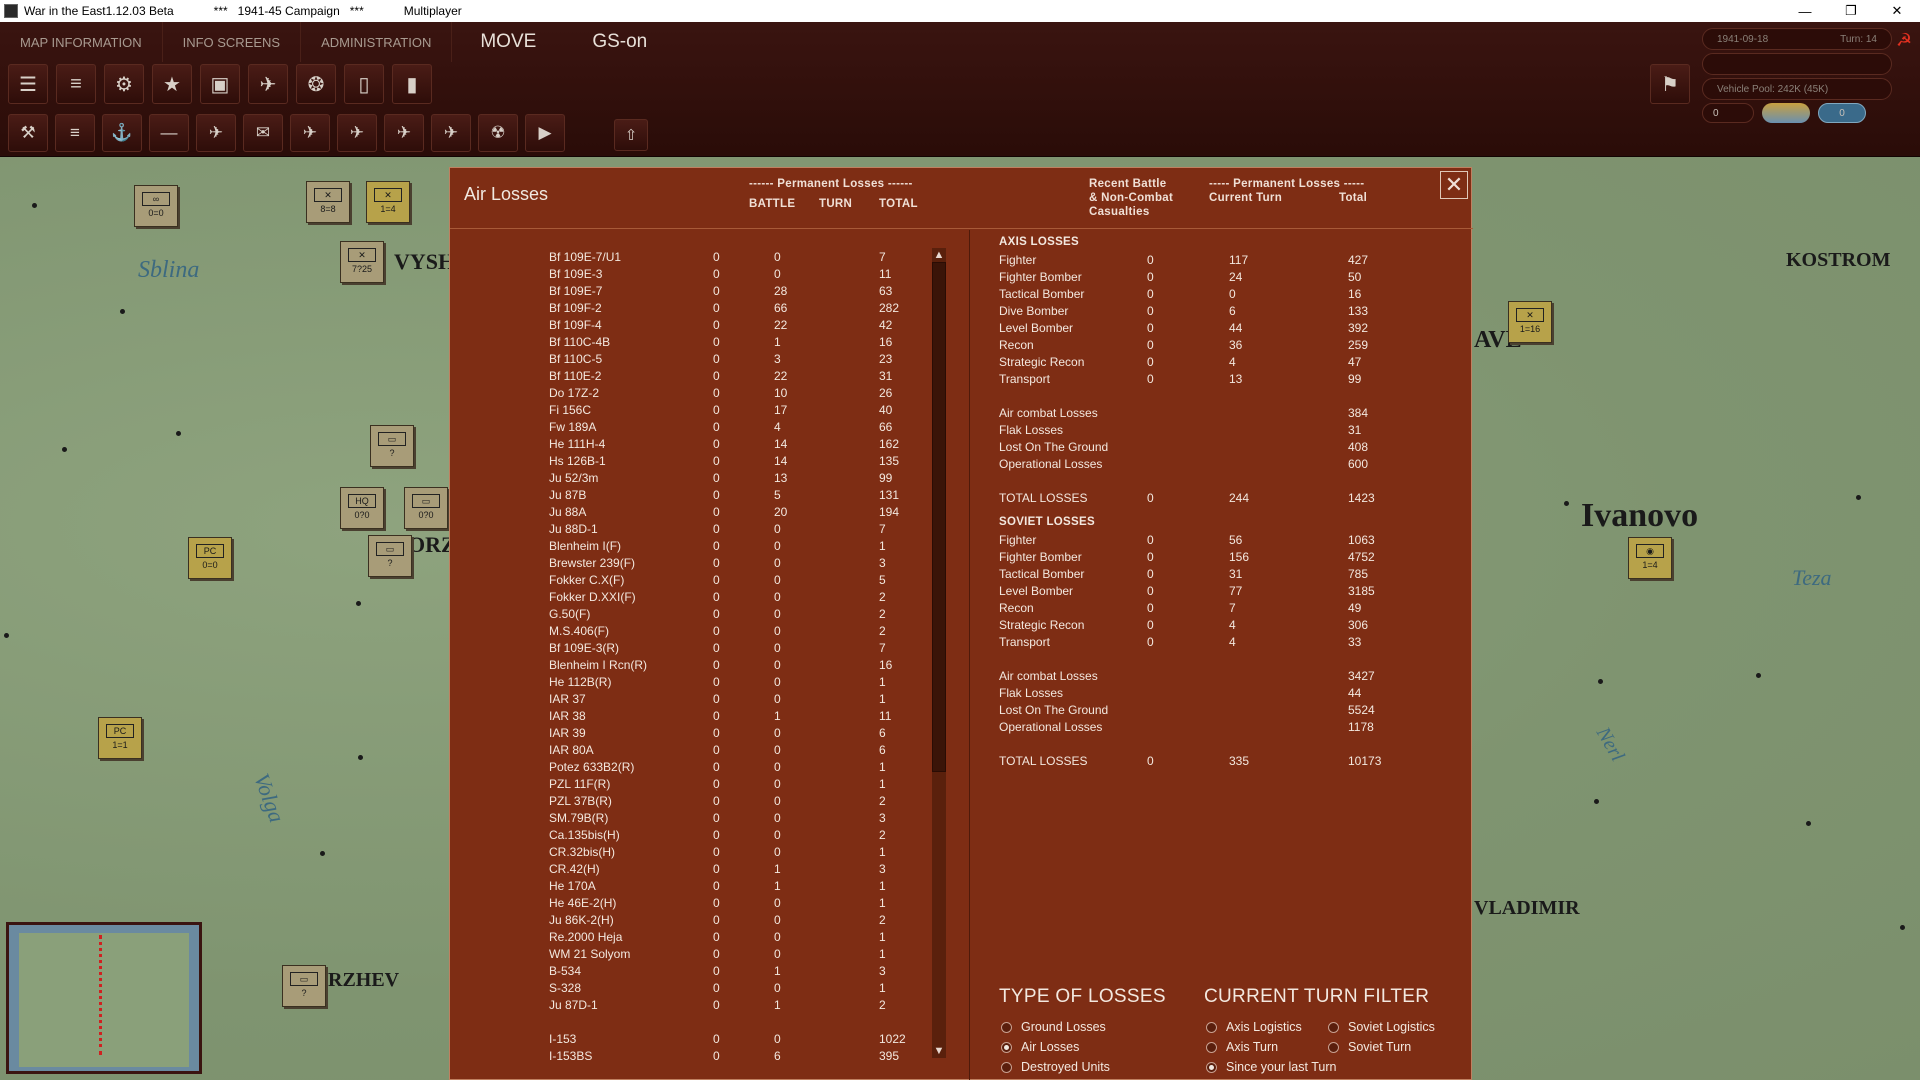 Image resolution: width=1920 pixels, height=1080 pixels. What do you see at coordinates (590, 954) in the screenshot?
I see `cell-name: WM 21 Solyom` at bounding box center [590, 954].